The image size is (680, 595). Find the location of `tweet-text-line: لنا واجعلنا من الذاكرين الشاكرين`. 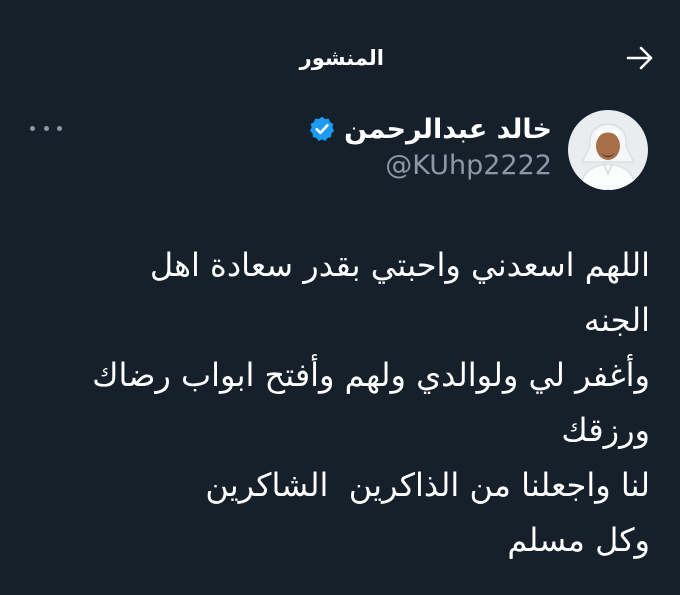

tweet-text-line: لنا واجعلنا من الذاكرين الشاكرين is located at coordinates (427, 485).